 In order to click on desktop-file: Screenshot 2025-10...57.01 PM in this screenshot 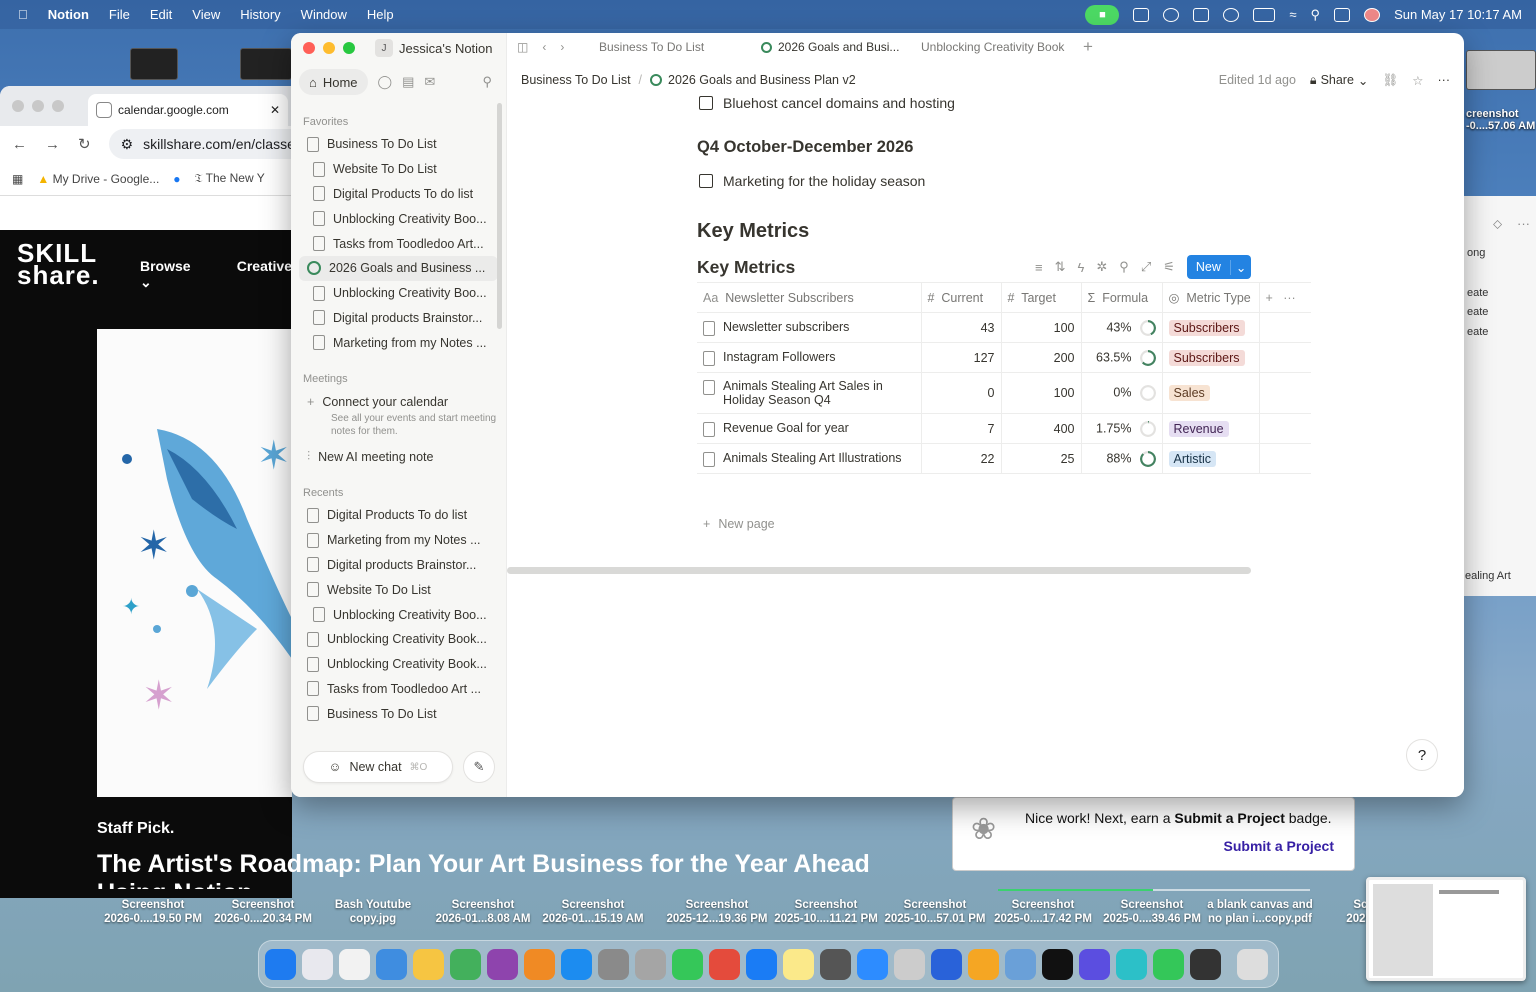, I will do `click(935, 912)`.